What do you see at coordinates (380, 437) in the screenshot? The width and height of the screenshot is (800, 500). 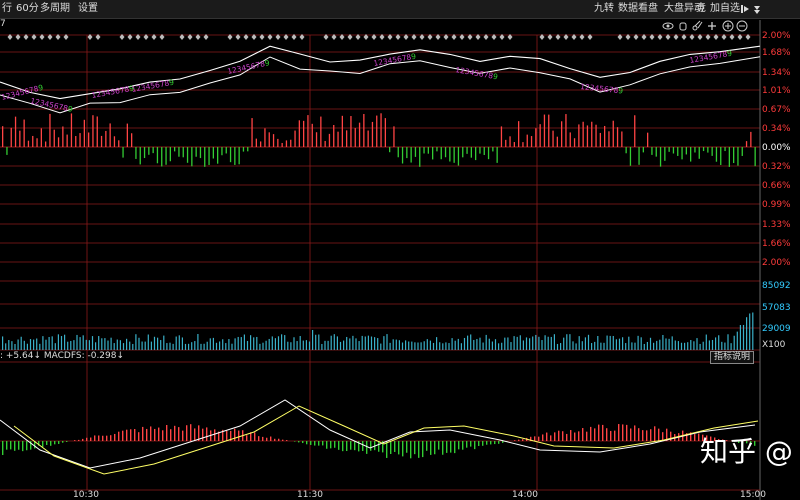 I see `macd-panel` at bounding box center [380, 437].